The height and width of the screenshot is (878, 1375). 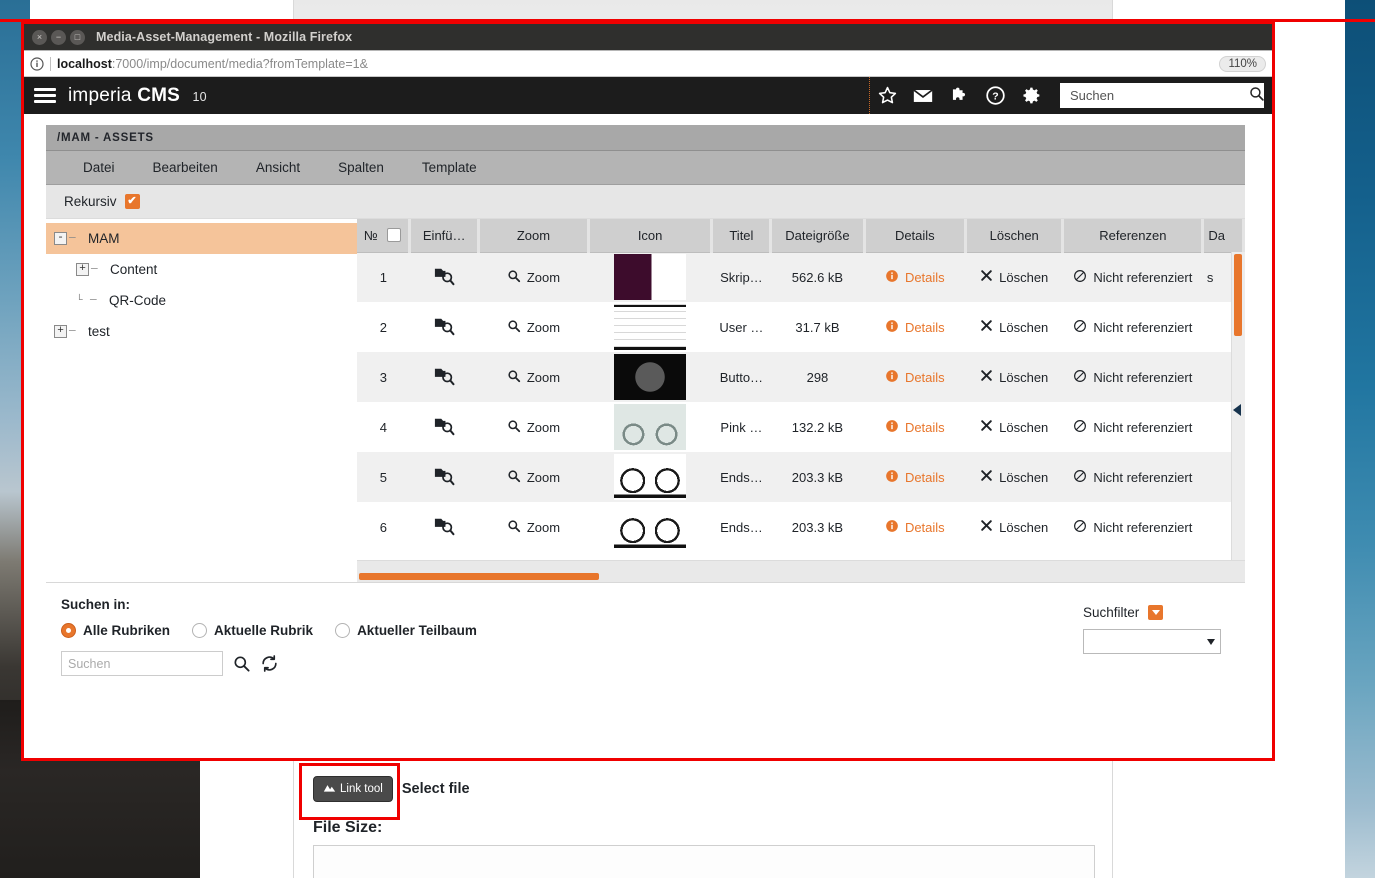 I want to click on header-search-box, so click(x=1162, y=95).